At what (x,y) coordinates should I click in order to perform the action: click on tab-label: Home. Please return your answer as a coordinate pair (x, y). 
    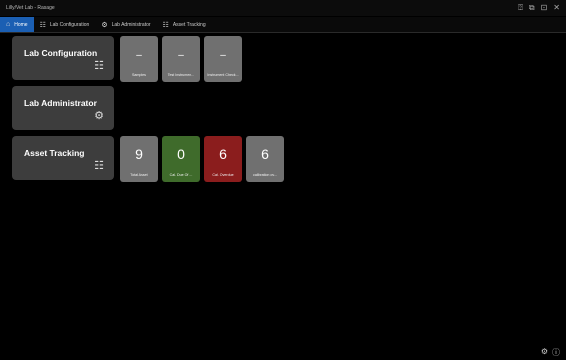
    Looking at the image, I should click on (21, 24).